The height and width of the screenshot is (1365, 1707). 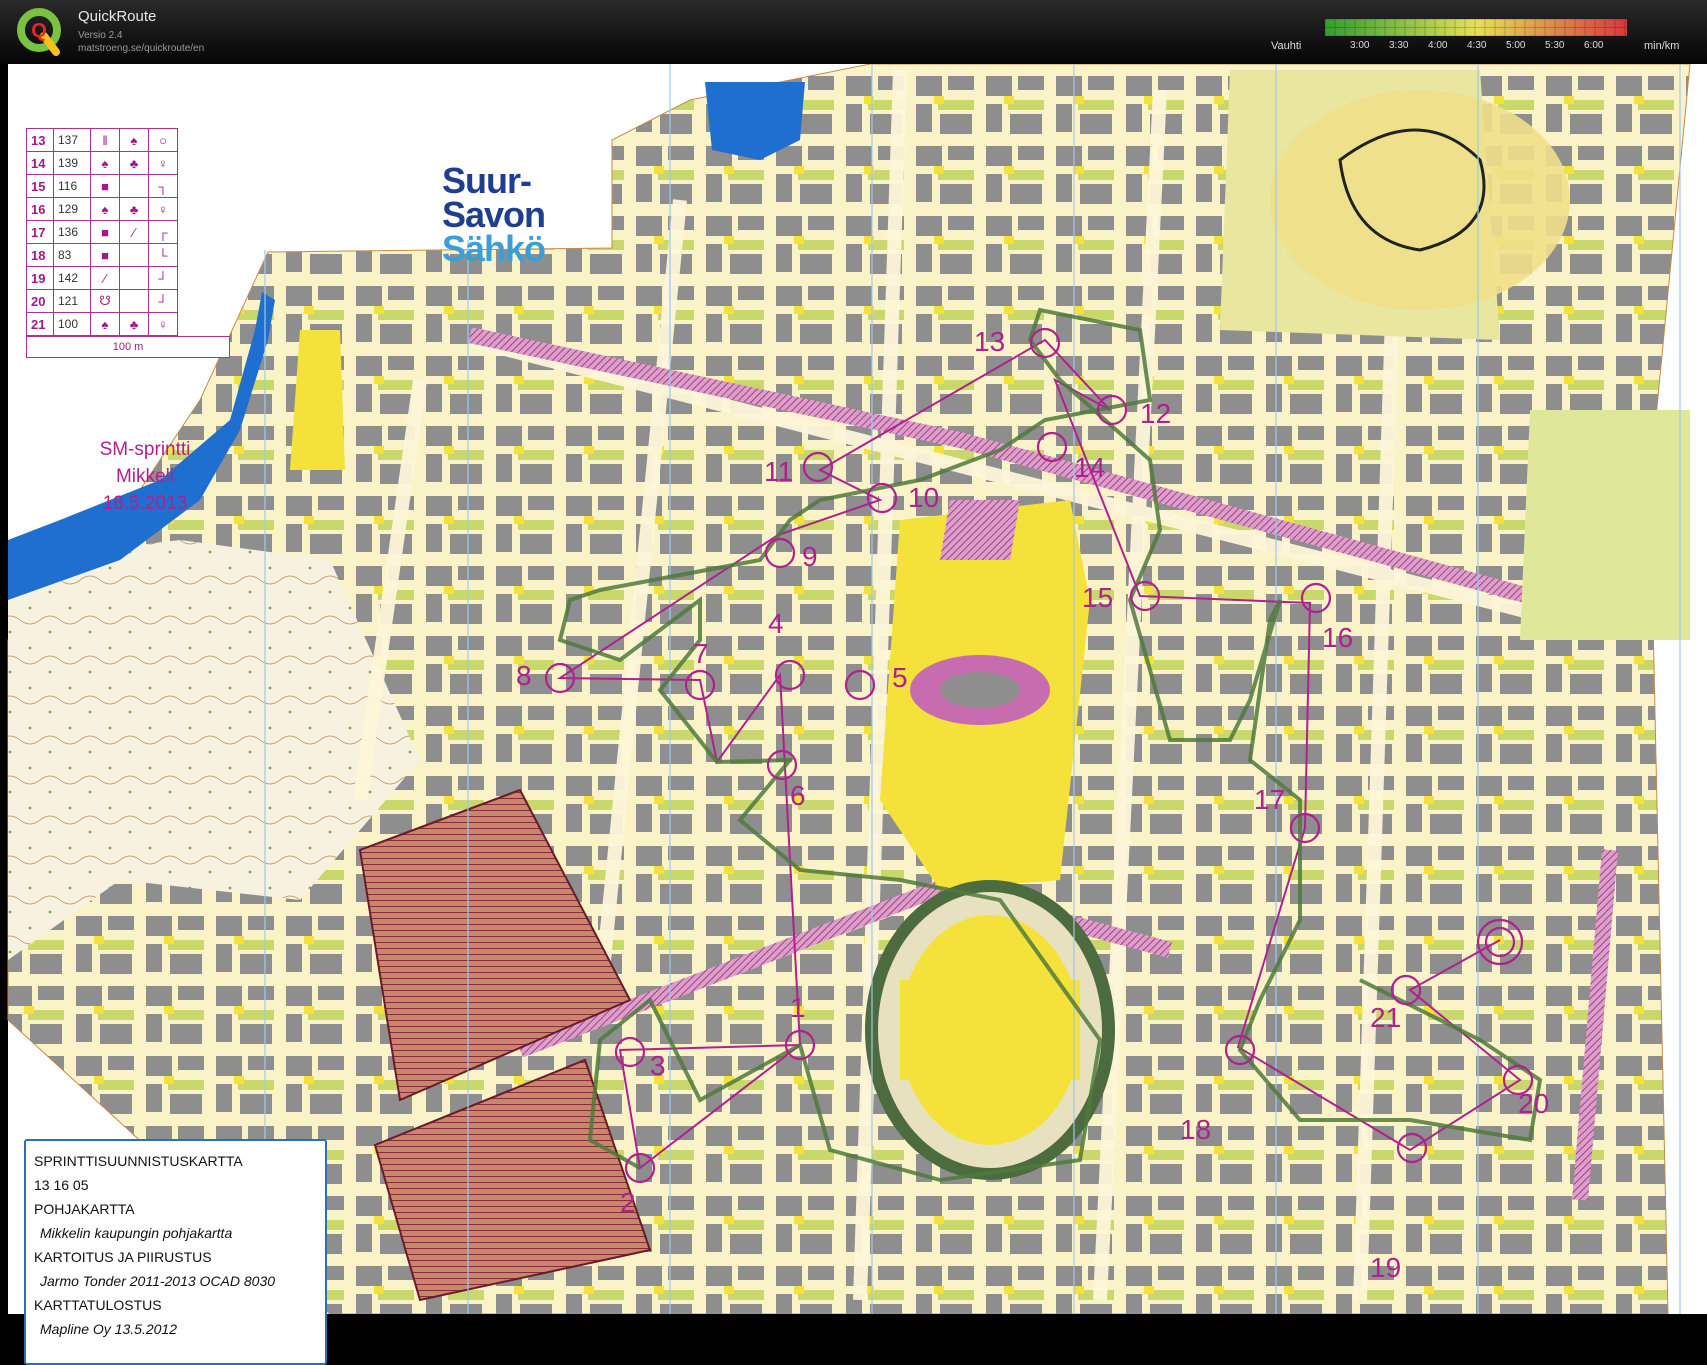 I want to click on control-number-cell: 18, so click(x=40, y=255).